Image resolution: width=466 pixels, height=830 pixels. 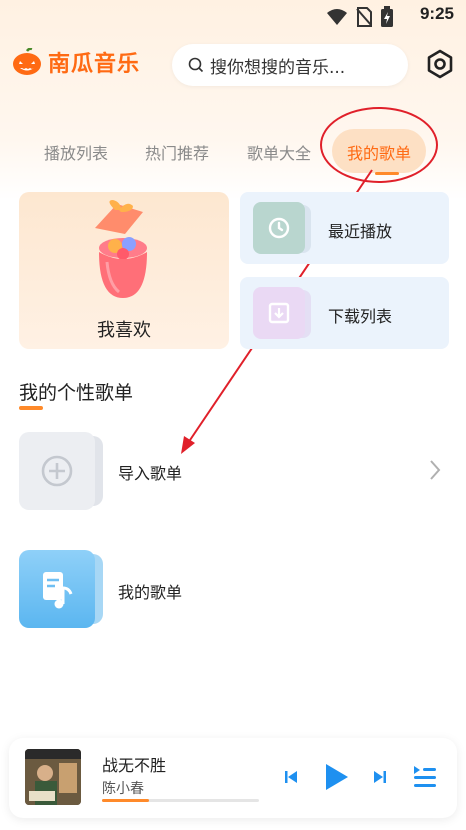 I want to click on clock-icon, so click(x=279, y=228).